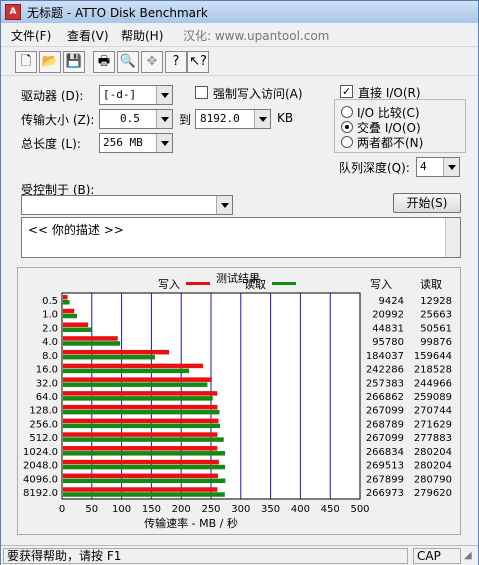 This screenshot has width=479, height=565. Describe the element at coordinates (433, 479) in the screenshot. I see `read-value: 280790` at that location.